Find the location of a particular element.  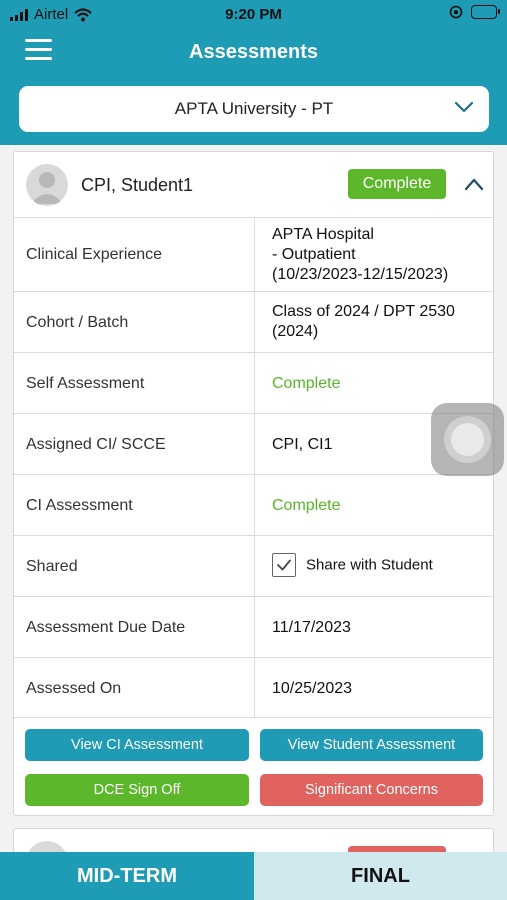

row-label: Clinical Experience is located at coordinates (94, 254).